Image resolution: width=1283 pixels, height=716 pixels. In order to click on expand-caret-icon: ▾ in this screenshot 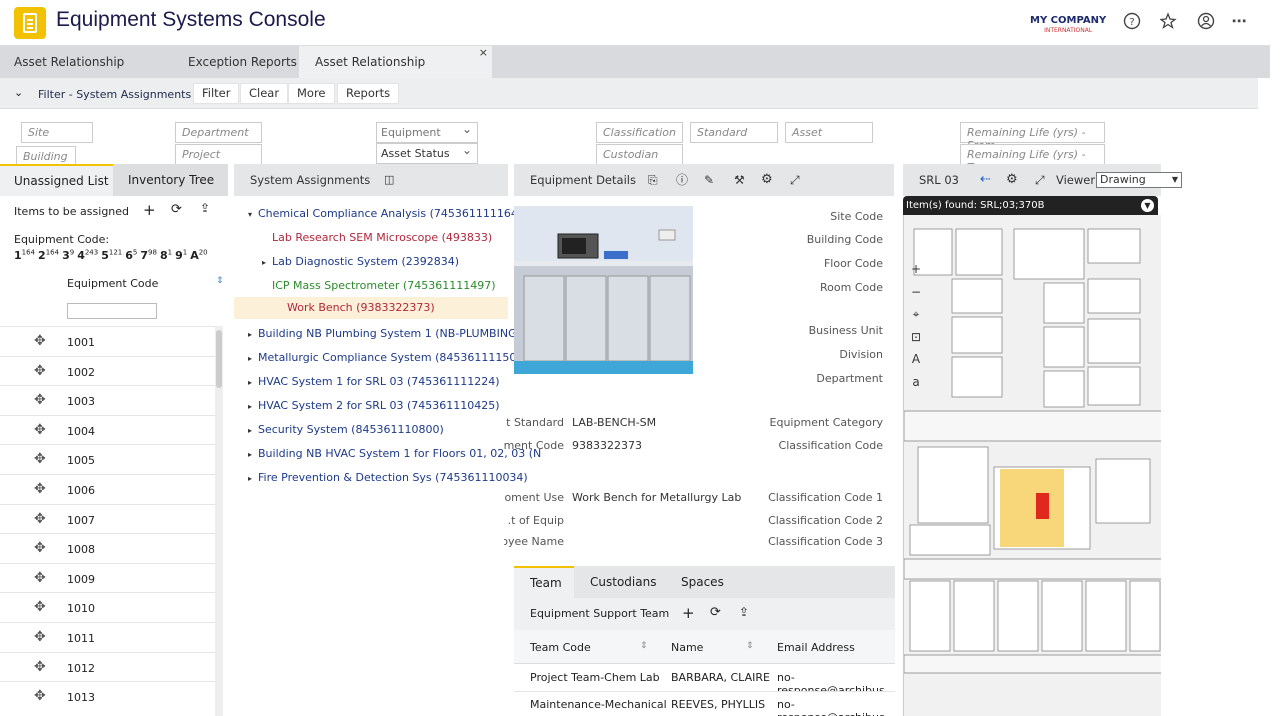, I will do `click(253, 214)`.